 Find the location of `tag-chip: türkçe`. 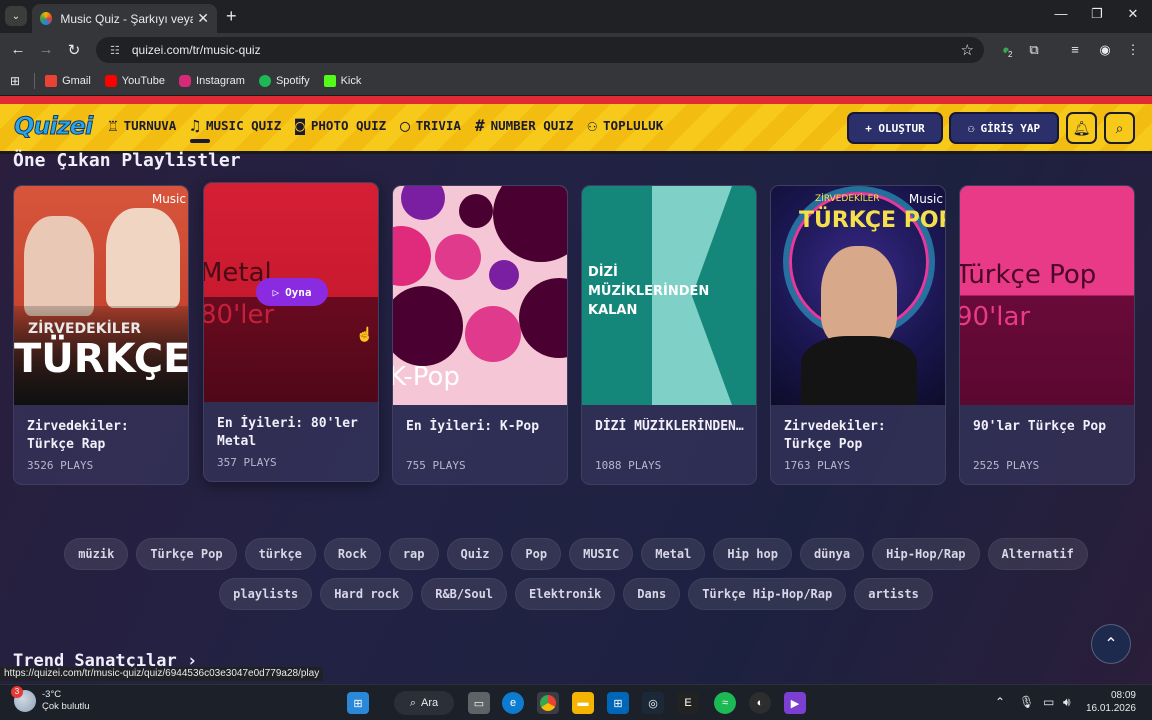

tag-chip: türkçe is located at coordinates (280, 554).